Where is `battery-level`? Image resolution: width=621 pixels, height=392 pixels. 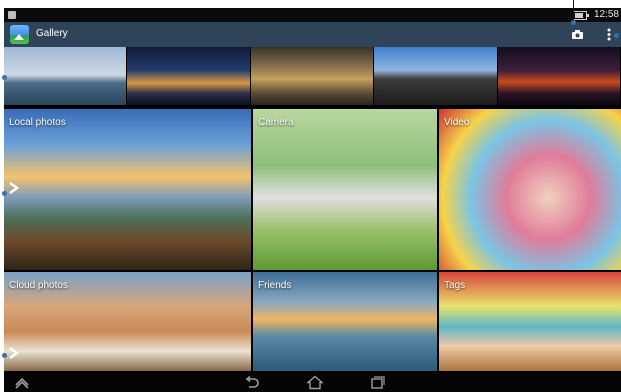
battery-level is located at coordinates (579, 15).